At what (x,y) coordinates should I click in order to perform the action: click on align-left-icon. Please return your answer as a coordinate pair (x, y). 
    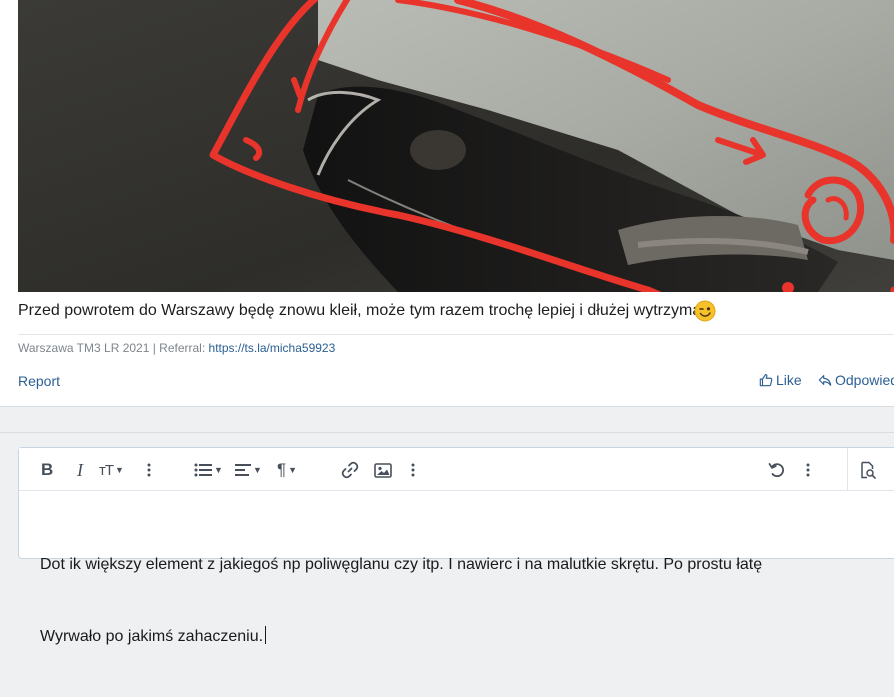
    Looking at the image, I should click on (243, 470).